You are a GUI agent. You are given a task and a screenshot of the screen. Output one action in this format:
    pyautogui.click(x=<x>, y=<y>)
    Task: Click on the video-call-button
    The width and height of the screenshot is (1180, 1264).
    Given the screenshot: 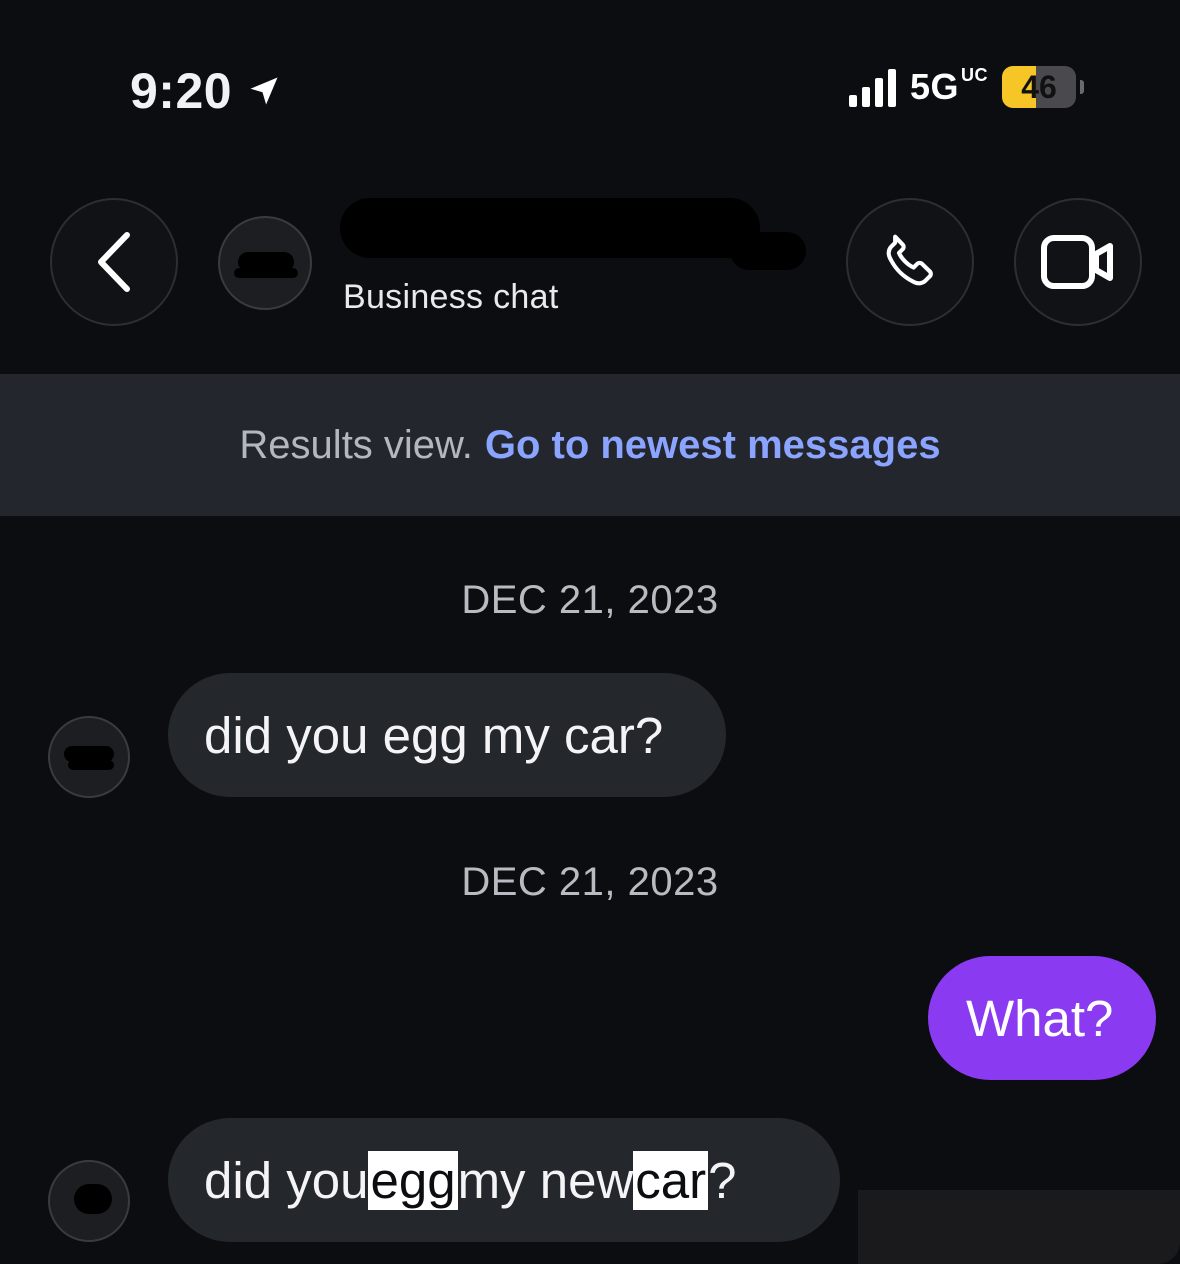 What is the action you would take?
    pyautogui.click(x=1078, y=262)
    